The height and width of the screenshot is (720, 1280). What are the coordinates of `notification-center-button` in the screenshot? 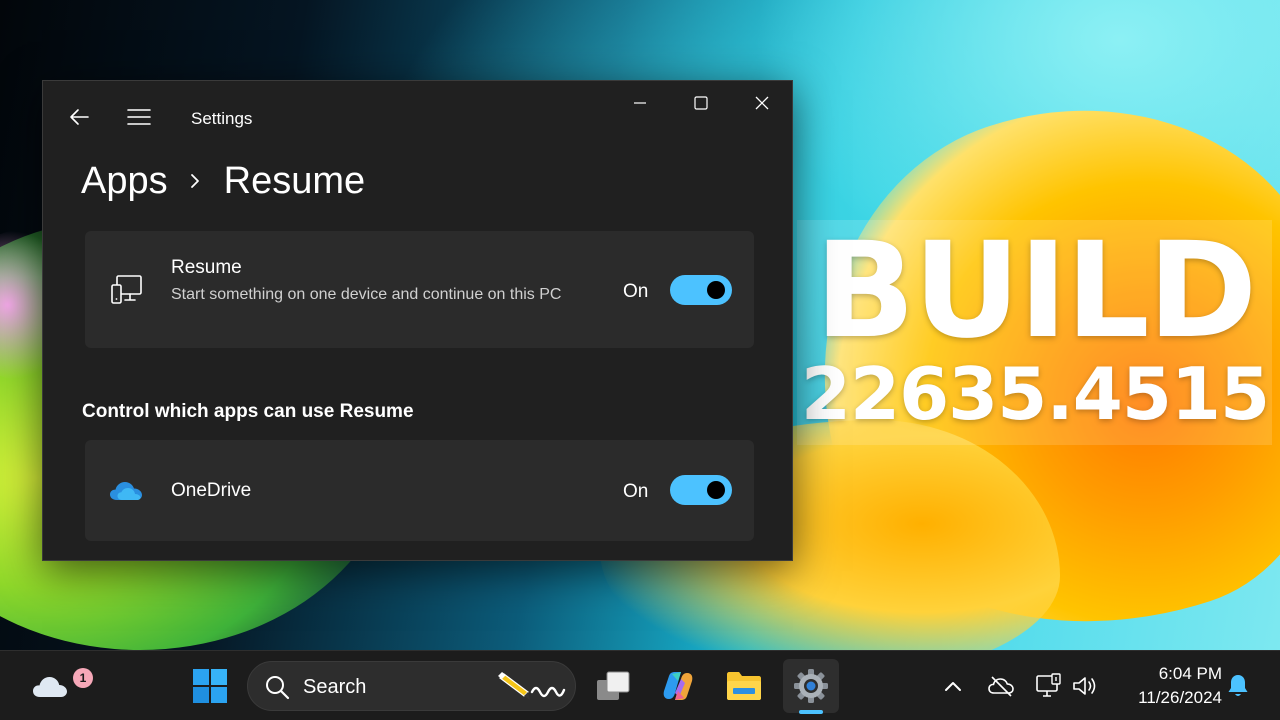 It's located at (1238, 686).